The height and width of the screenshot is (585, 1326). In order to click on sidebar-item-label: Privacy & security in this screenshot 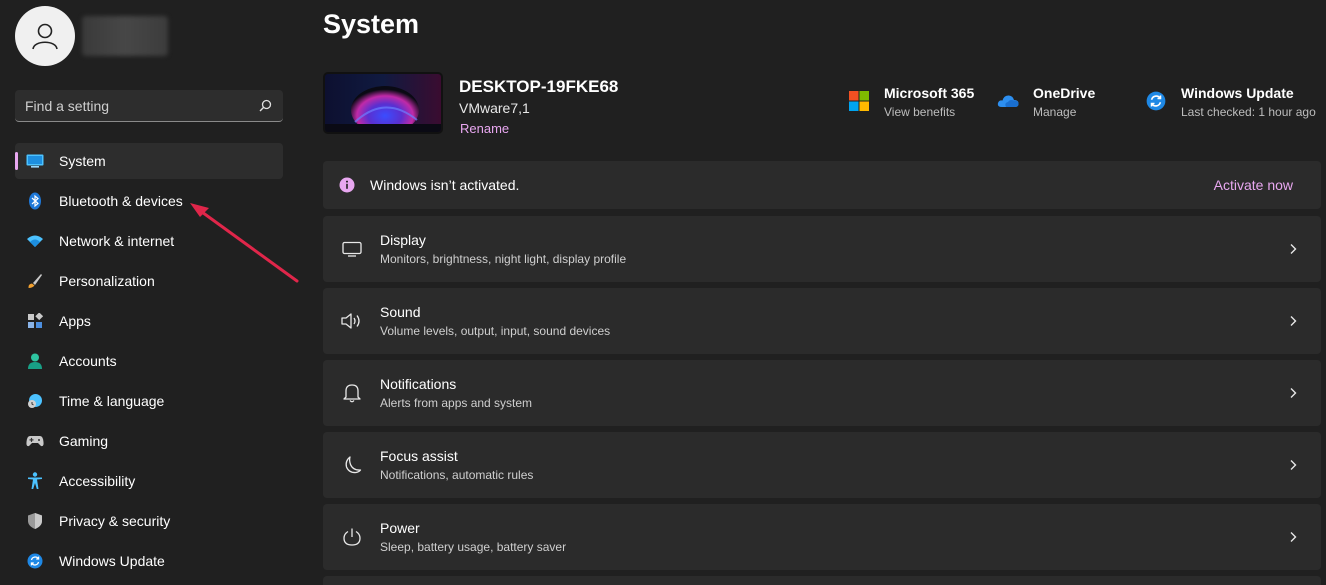, I will do `click(115, 521)`.